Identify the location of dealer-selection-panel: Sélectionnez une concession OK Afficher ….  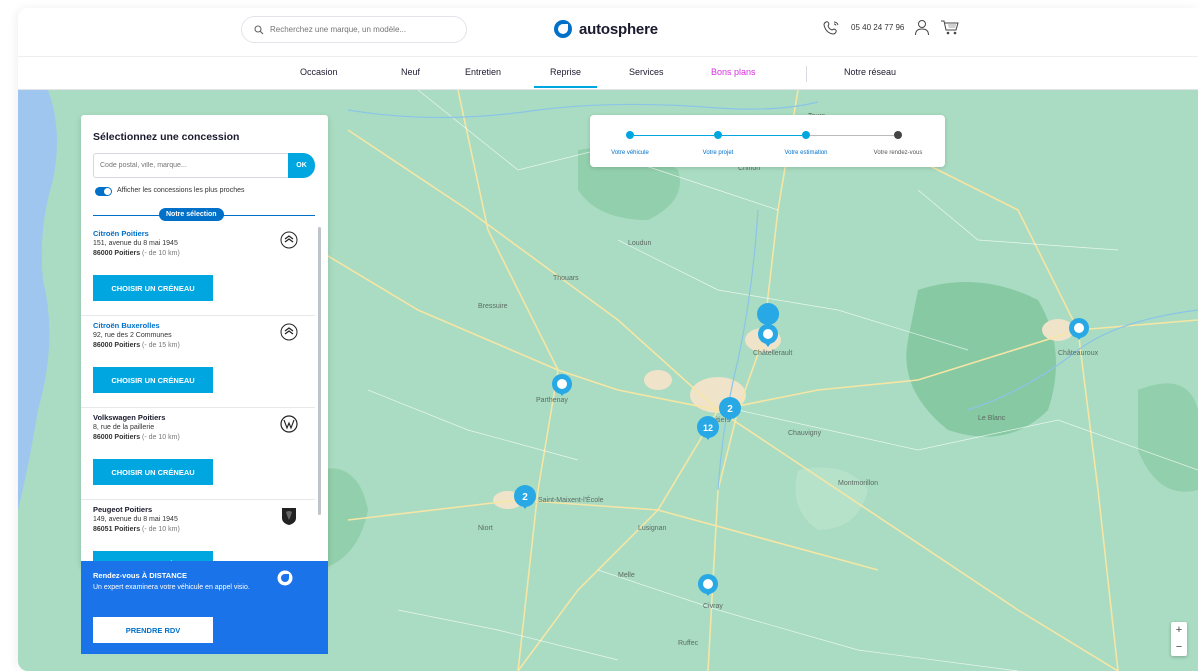
(204, 340).